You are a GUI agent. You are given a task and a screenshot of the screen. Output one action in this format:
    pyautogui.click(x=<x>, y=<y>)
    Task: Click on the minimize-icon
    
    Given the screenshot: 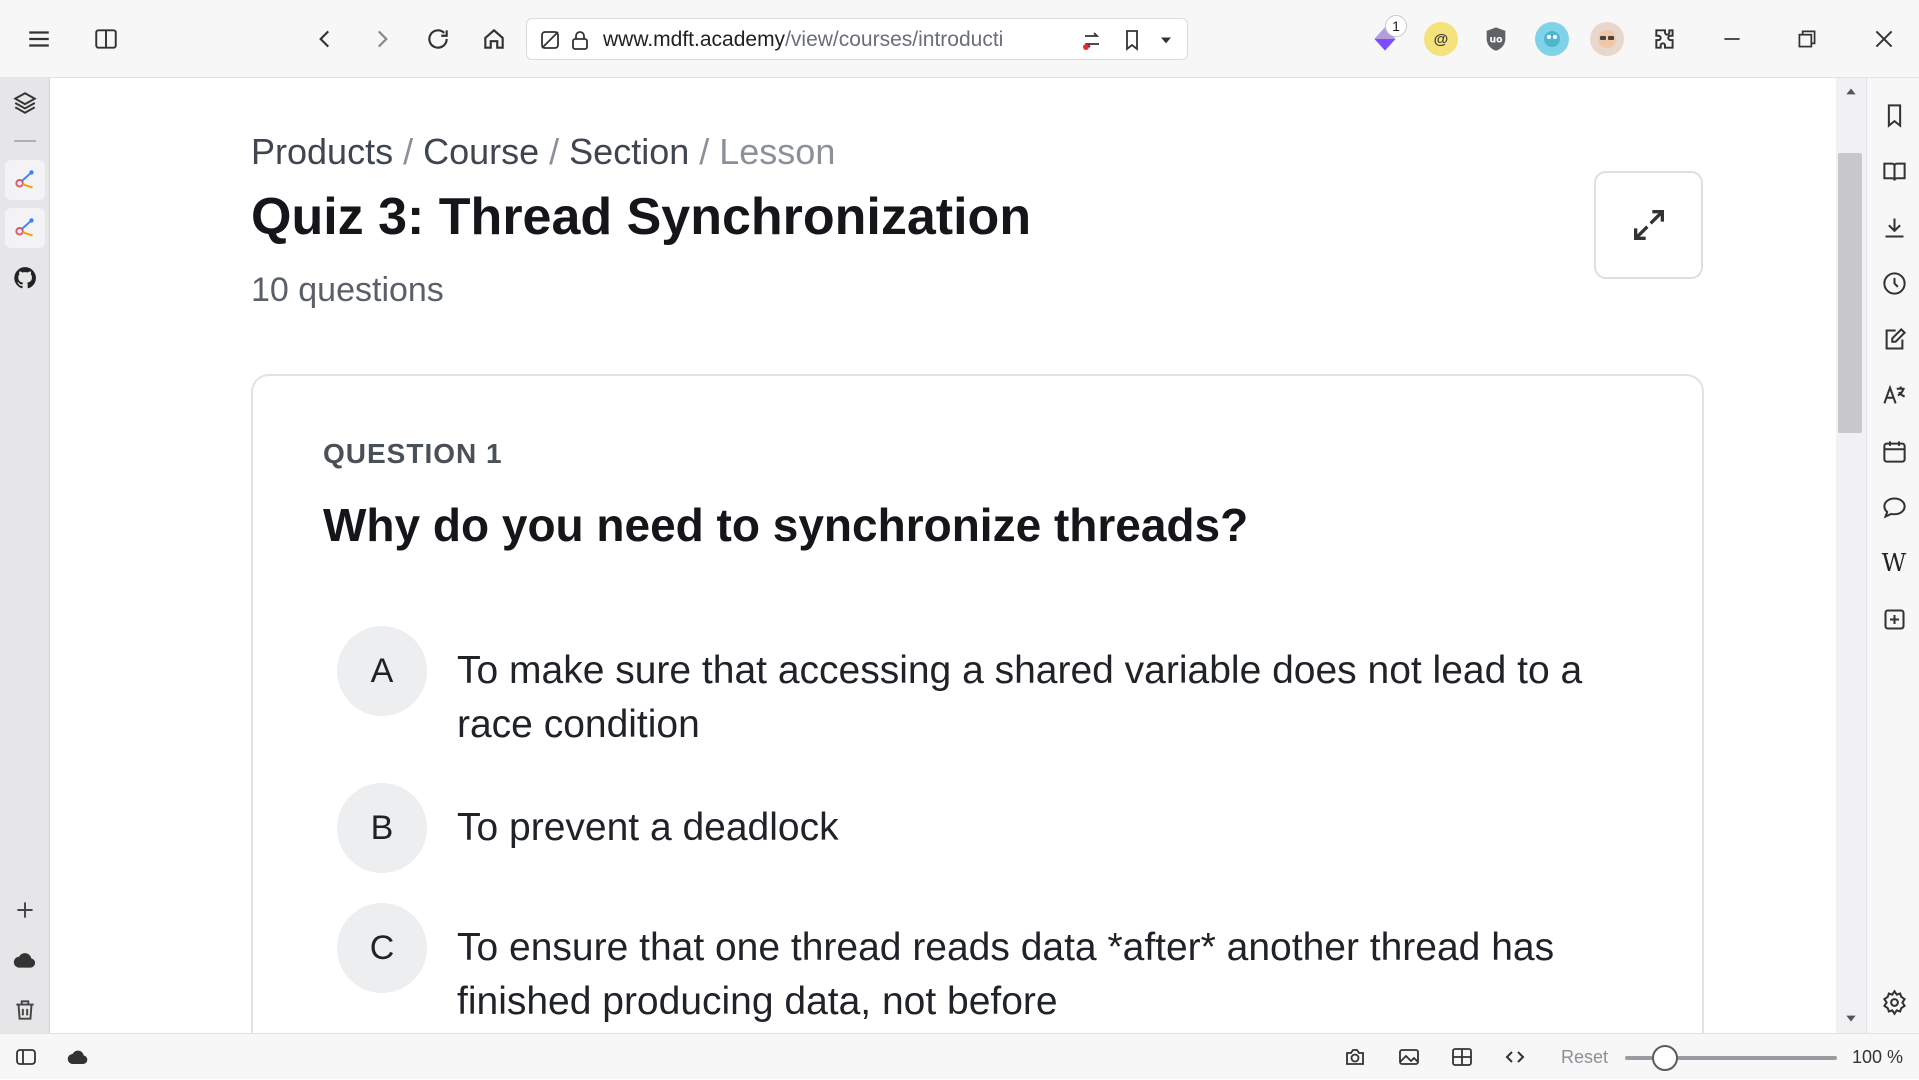 What is the action you would take?
    pyautogui.click(x=1732, y=39)
    